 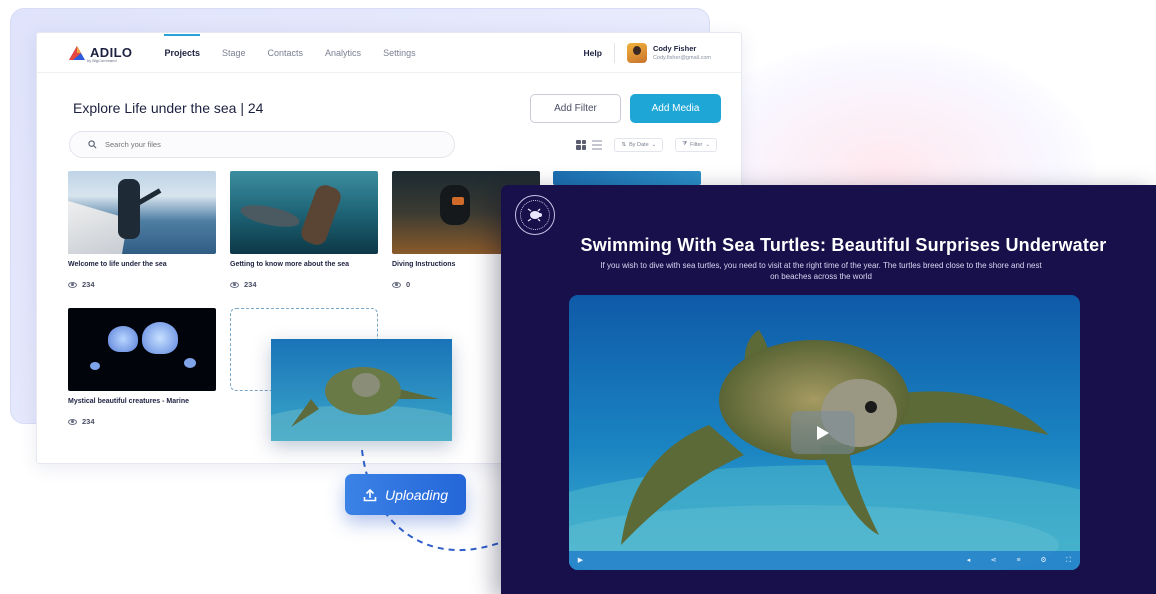 What do you see at coordinates (168, 108) in the screenshot?
I see `page-title: Explore Life under the sea | 24` at bounding box center [168, 108].